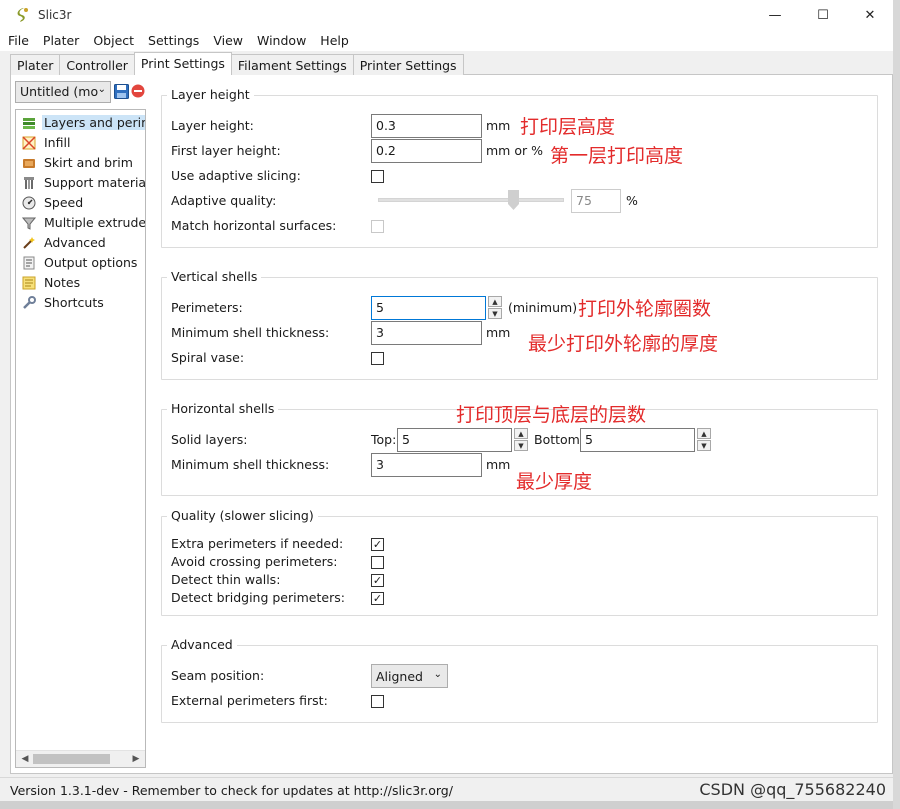  I want to click on tab-plater: Plater, so click(35, 64).